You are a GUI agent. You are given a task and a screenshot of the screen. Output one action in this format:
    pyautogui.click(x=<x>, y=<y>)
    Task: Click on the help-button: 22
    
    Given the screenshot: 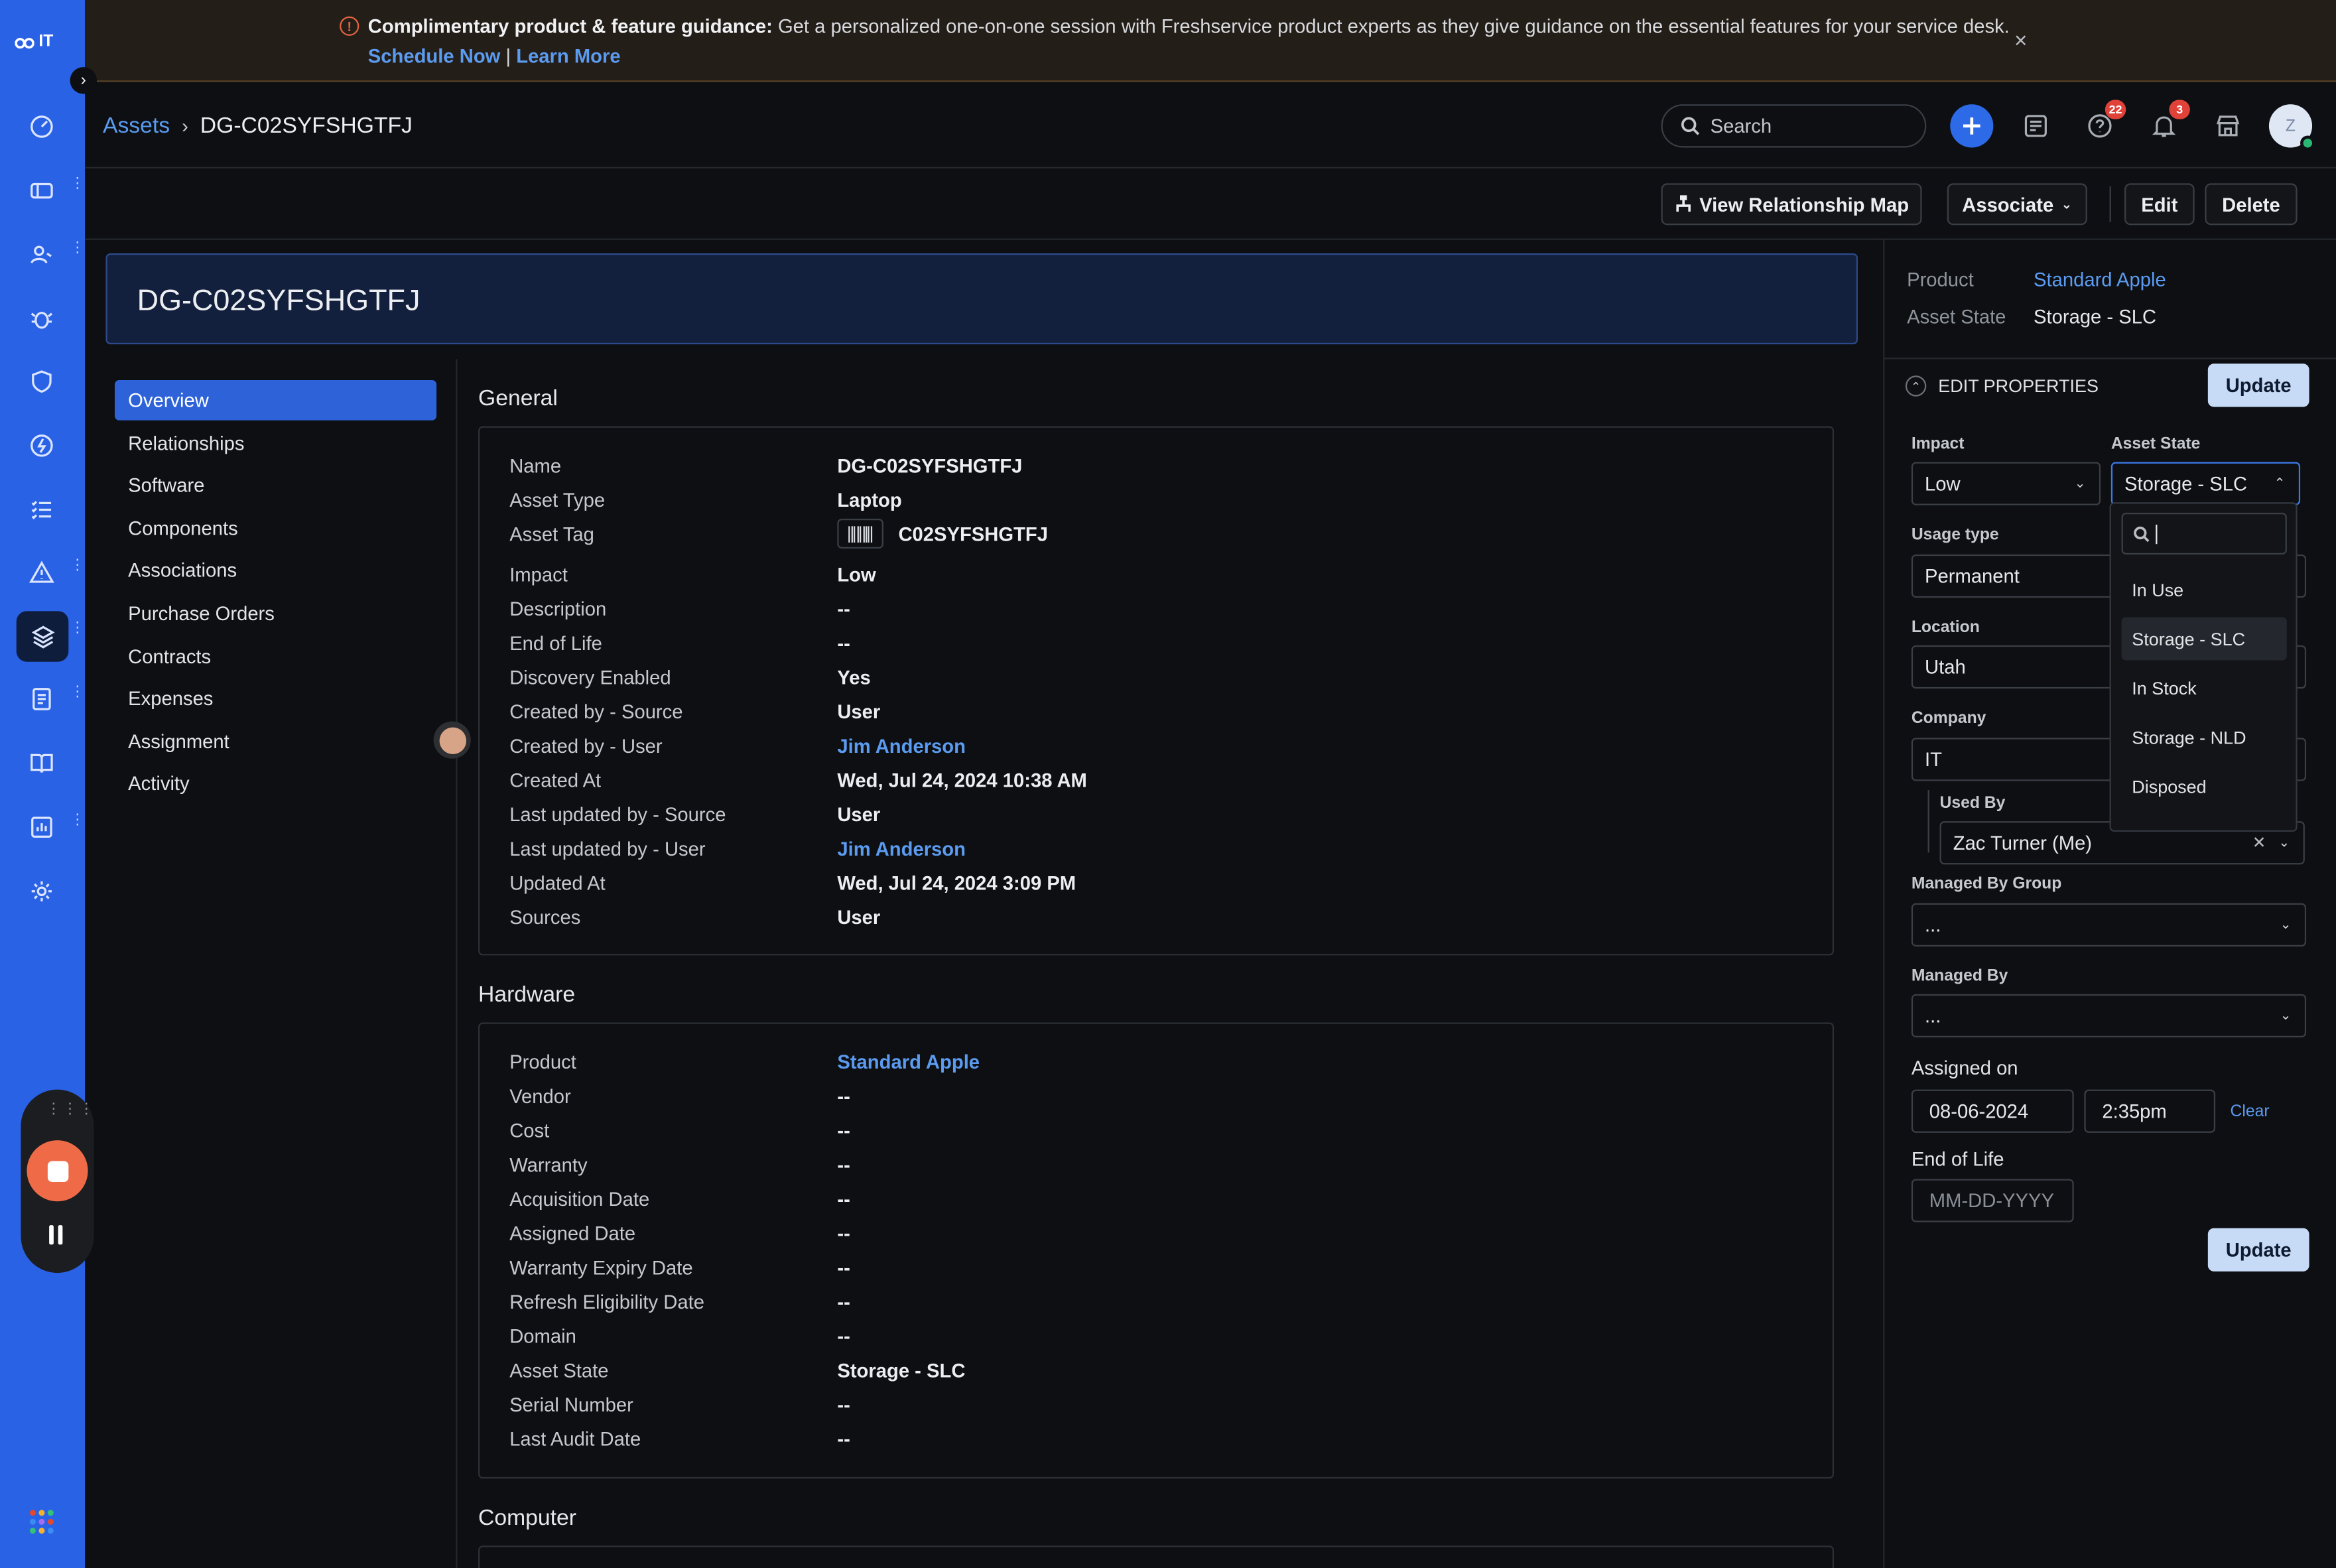 What is the action you would take?
    pyautogui.click(x=2102, y=123)
    